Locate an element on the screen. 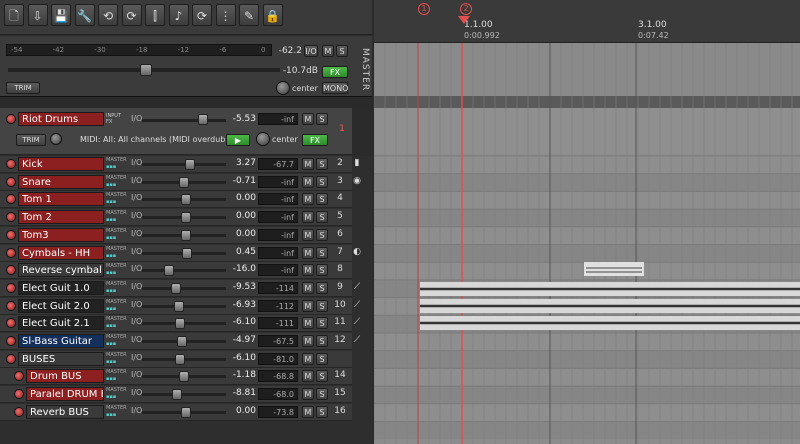 This screenshot has height=444, width=800. marker-1: 1 is located at coordinates (424, 9).